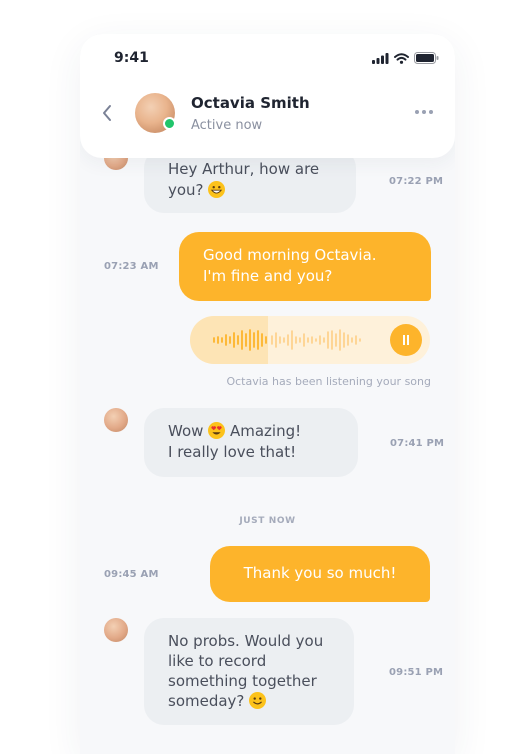  Describe the element at coordinates (155, 113) in the screenshot. I see `contact-avatar` at that location.